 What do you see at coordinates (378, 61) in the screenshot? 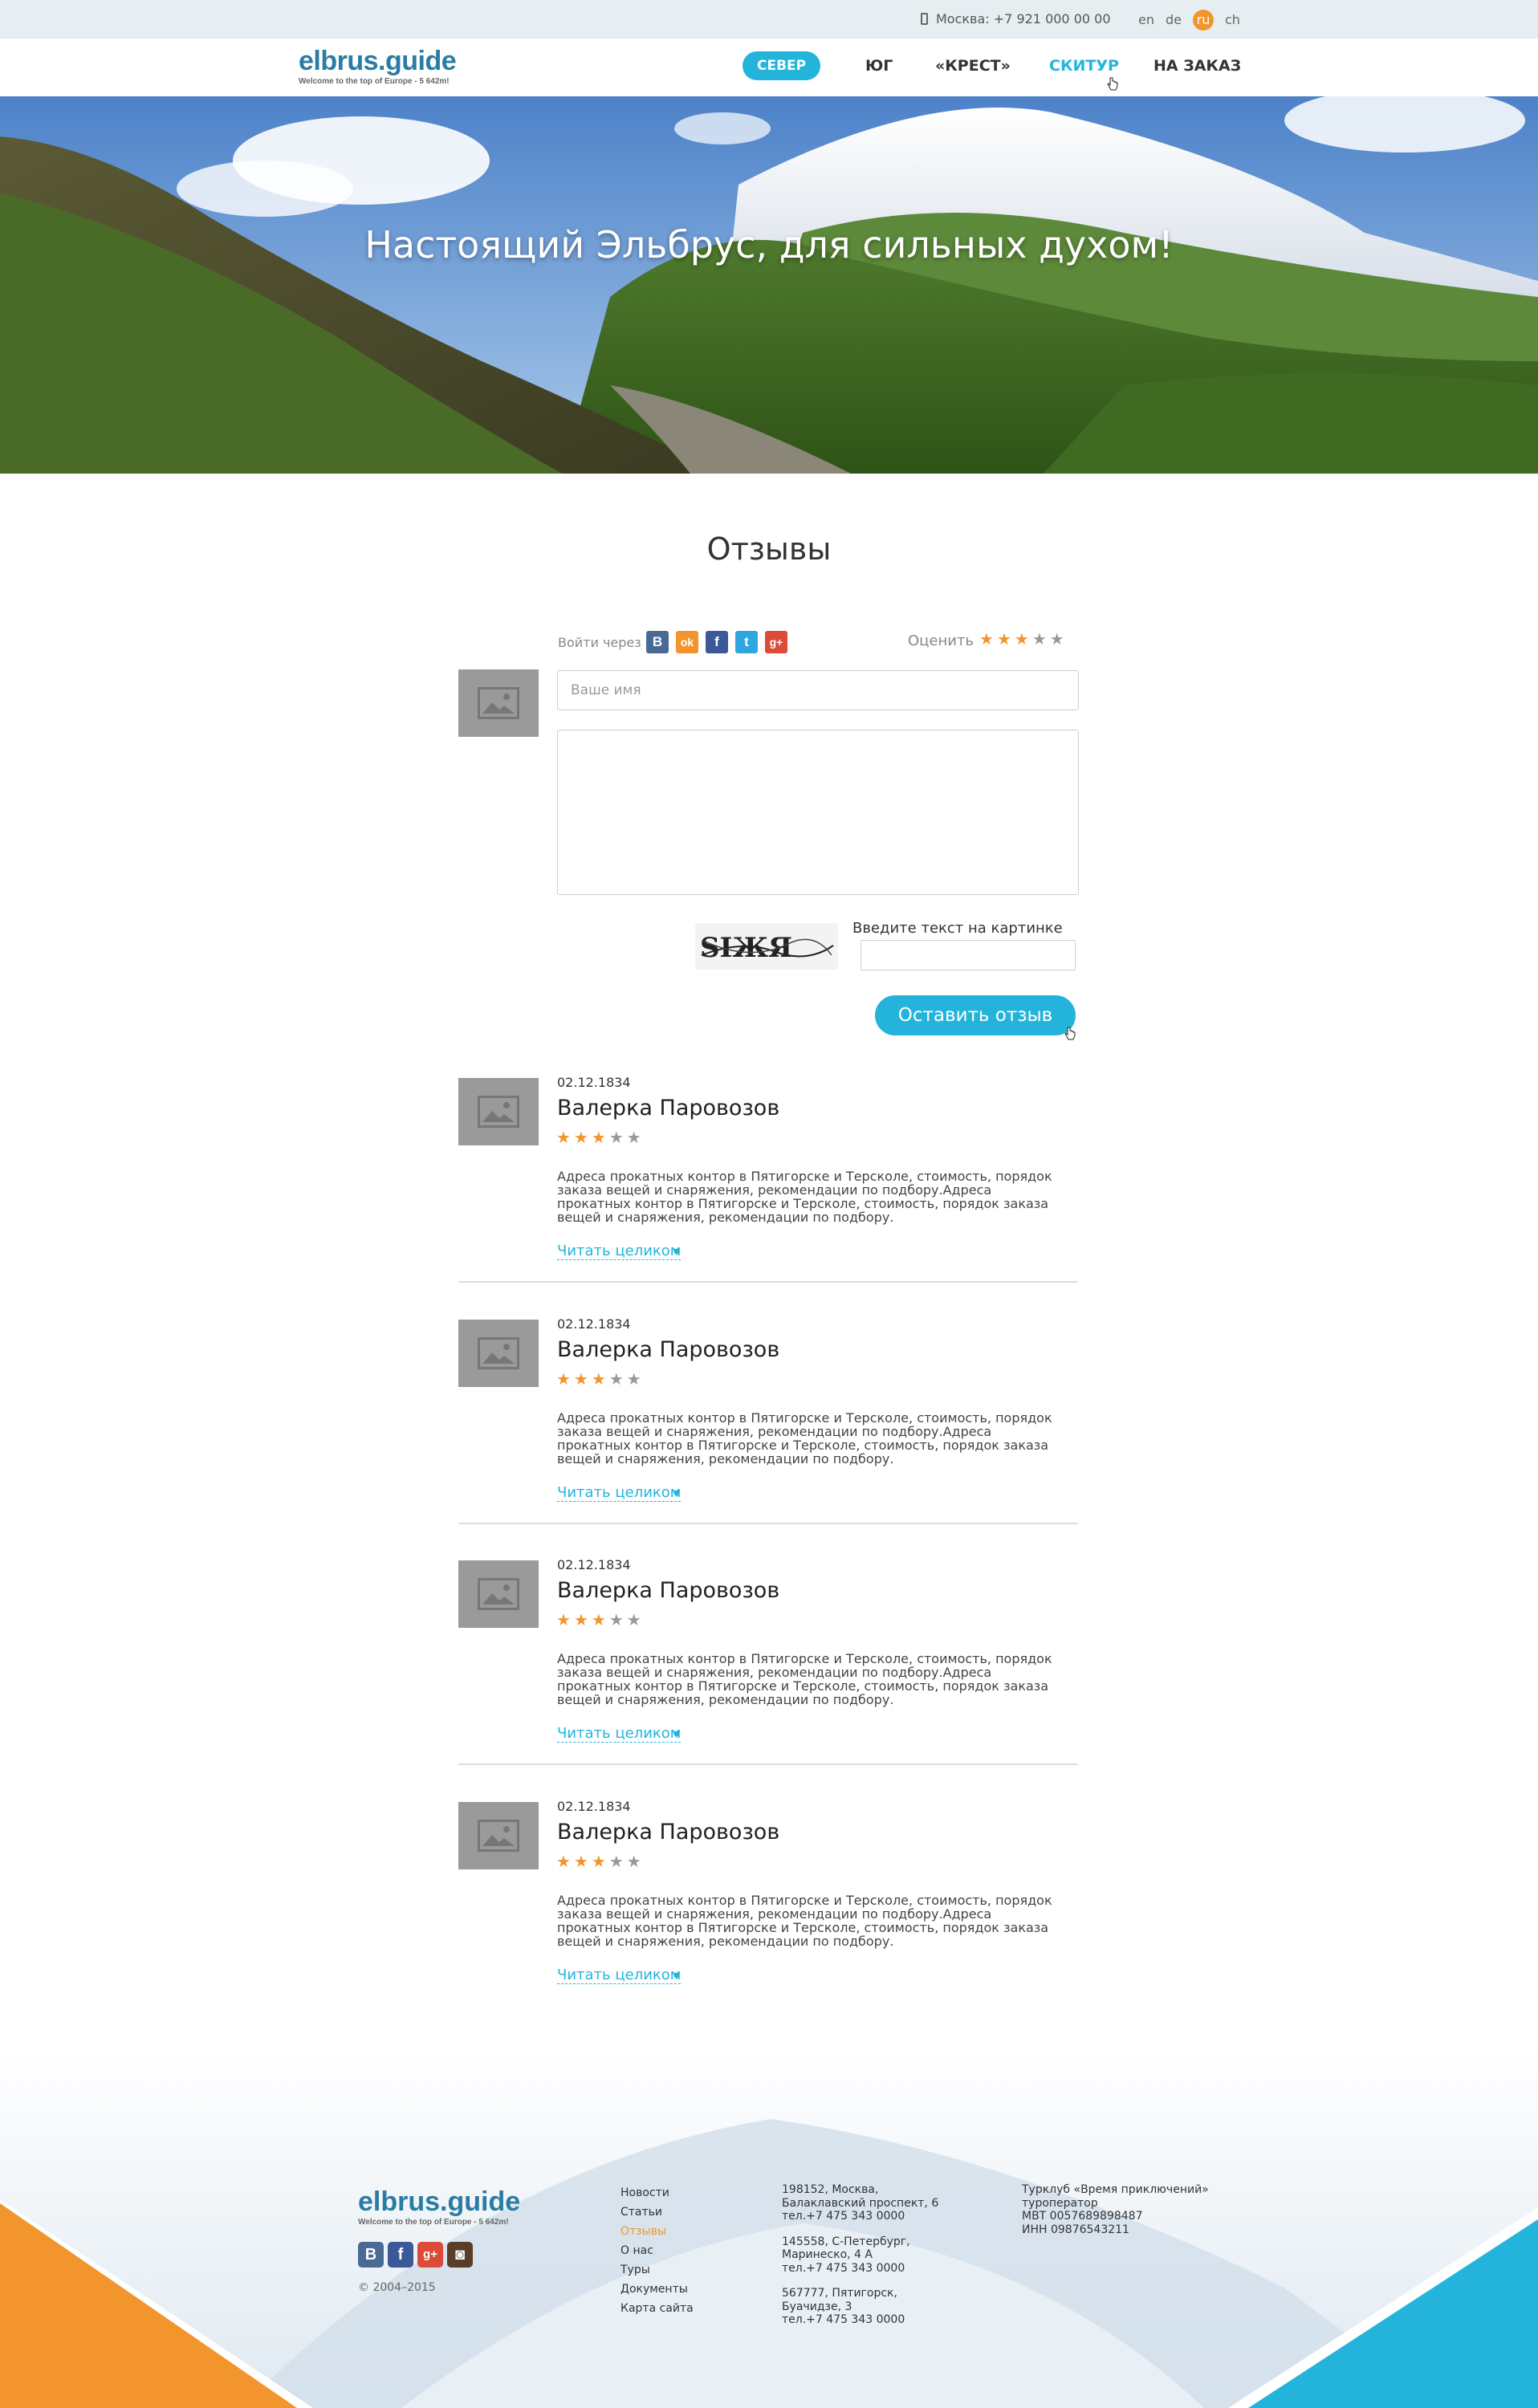
I see `logo-name: elbrus.guide` at bounding box center [378, 61].